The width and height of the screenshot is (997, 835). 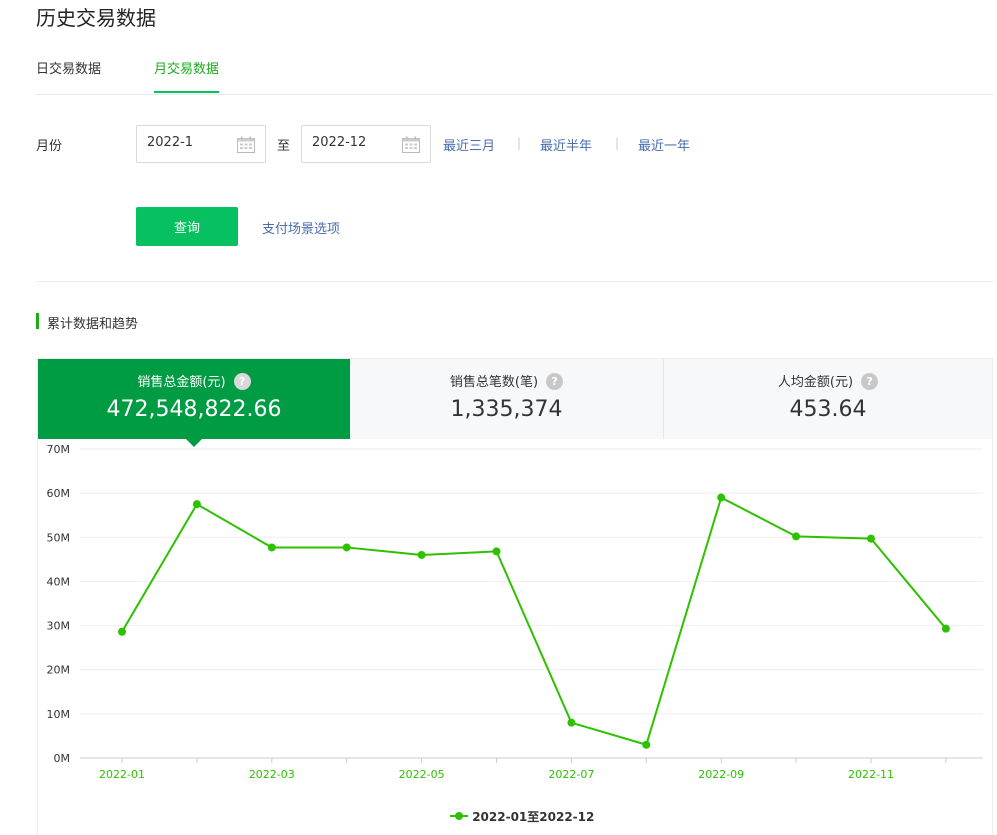 What do you see at coordinates (533, 817) in the screenshot?
I see `legend-label: 2022-01至2022-12` at bounding box center [533, 817].